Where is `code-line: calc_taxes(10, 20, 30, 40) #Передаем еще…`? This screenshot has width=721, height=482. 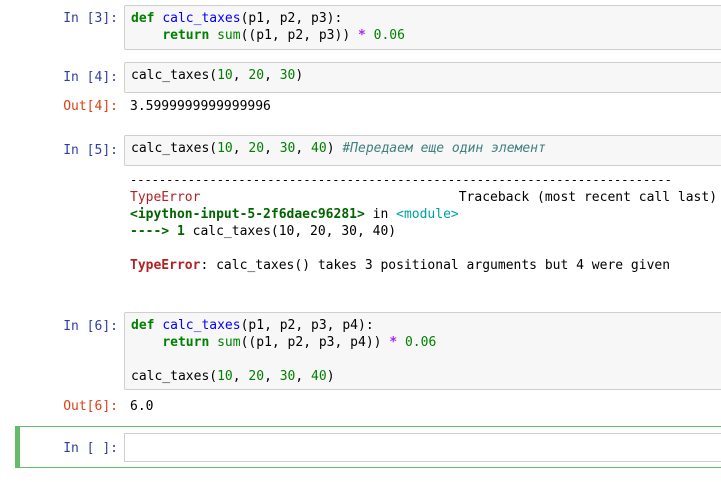 code-line: calc_taxes(10, 20, 30, 40) #Передаем еще… is located at coordinates (426, 148).